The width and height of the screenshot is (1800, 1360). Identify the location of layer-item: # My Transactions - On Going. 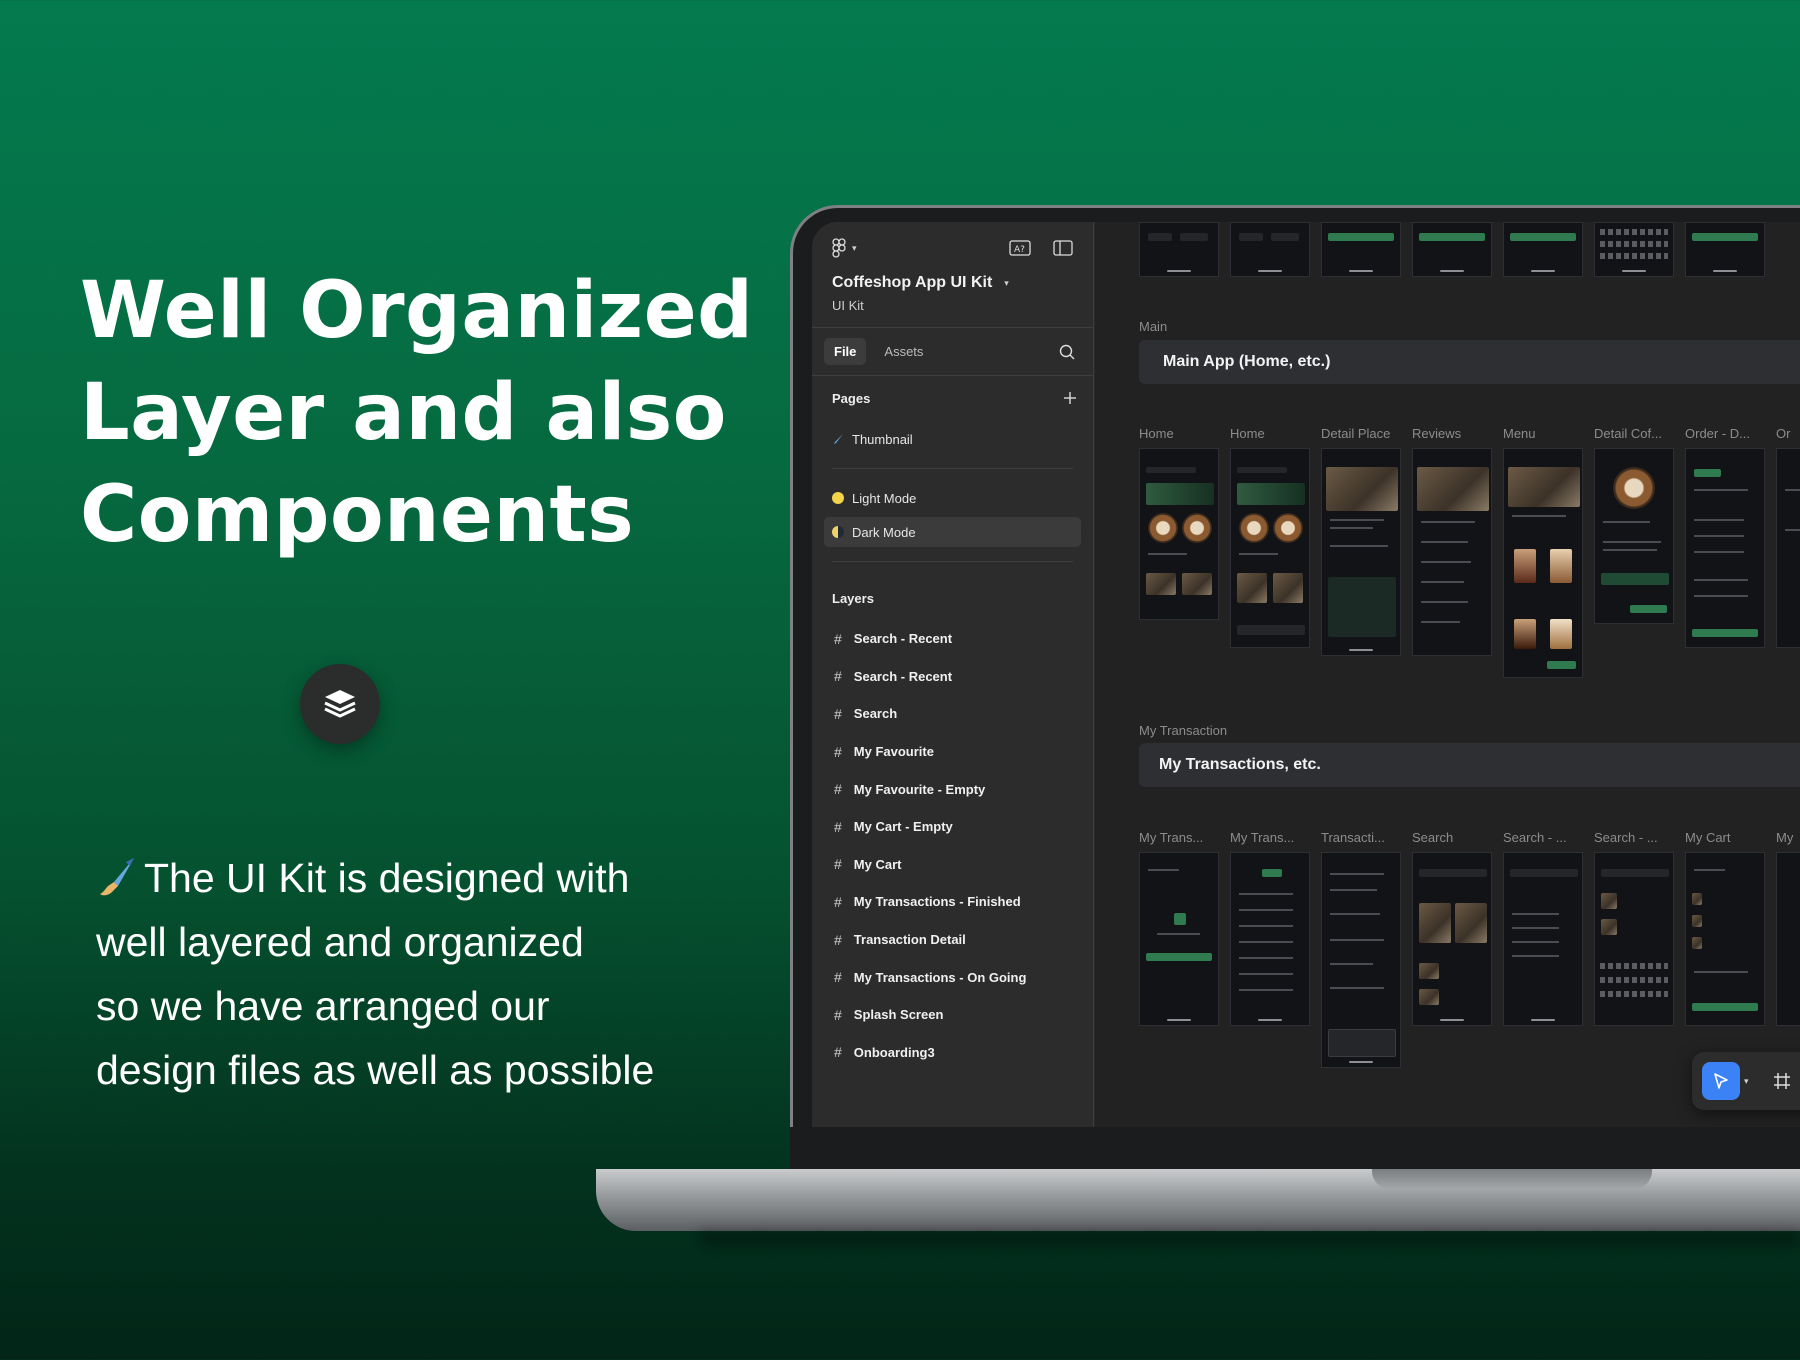
(952, 977).